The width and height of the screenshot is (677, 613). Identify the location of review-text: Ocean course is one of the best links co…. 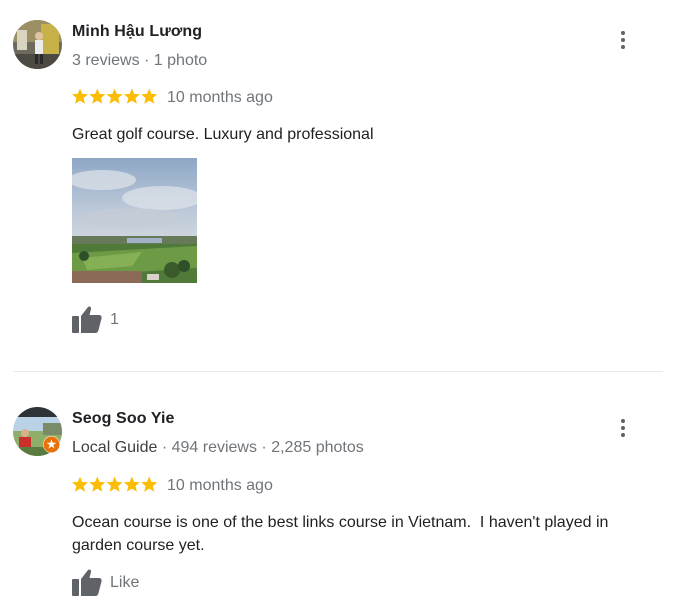
(342, 534).